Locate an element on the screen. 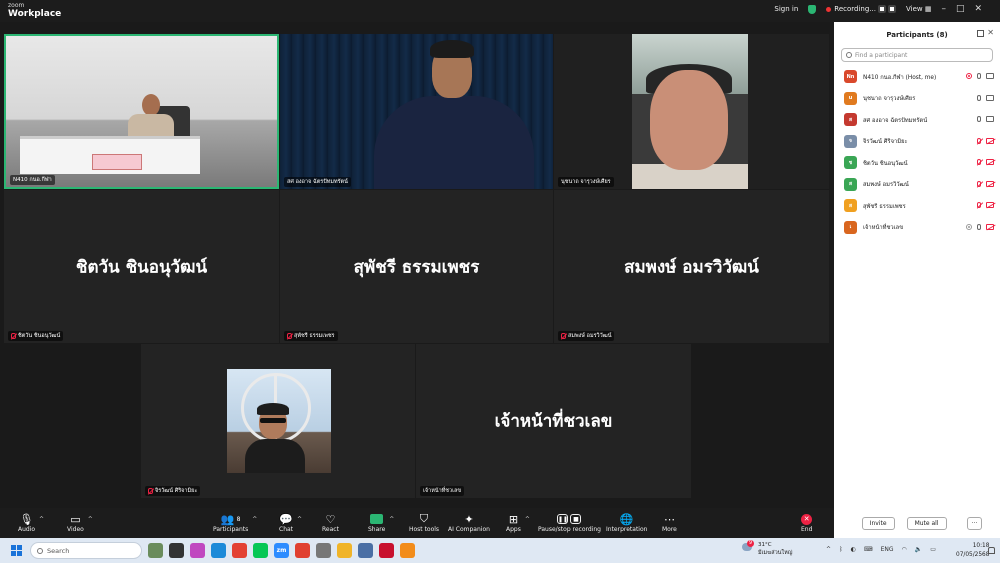 The image size is (1000, 563). pause-stop-recording-button: ❚❚ ■ Pause/stop recording is located at coordinates (569, 522).